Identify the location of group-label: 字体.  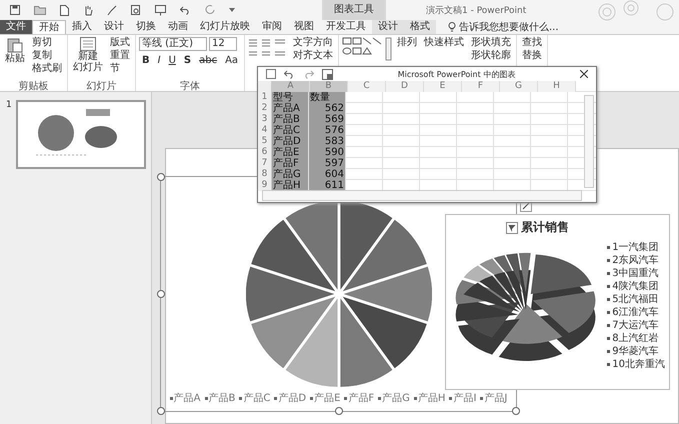
(190, 85).